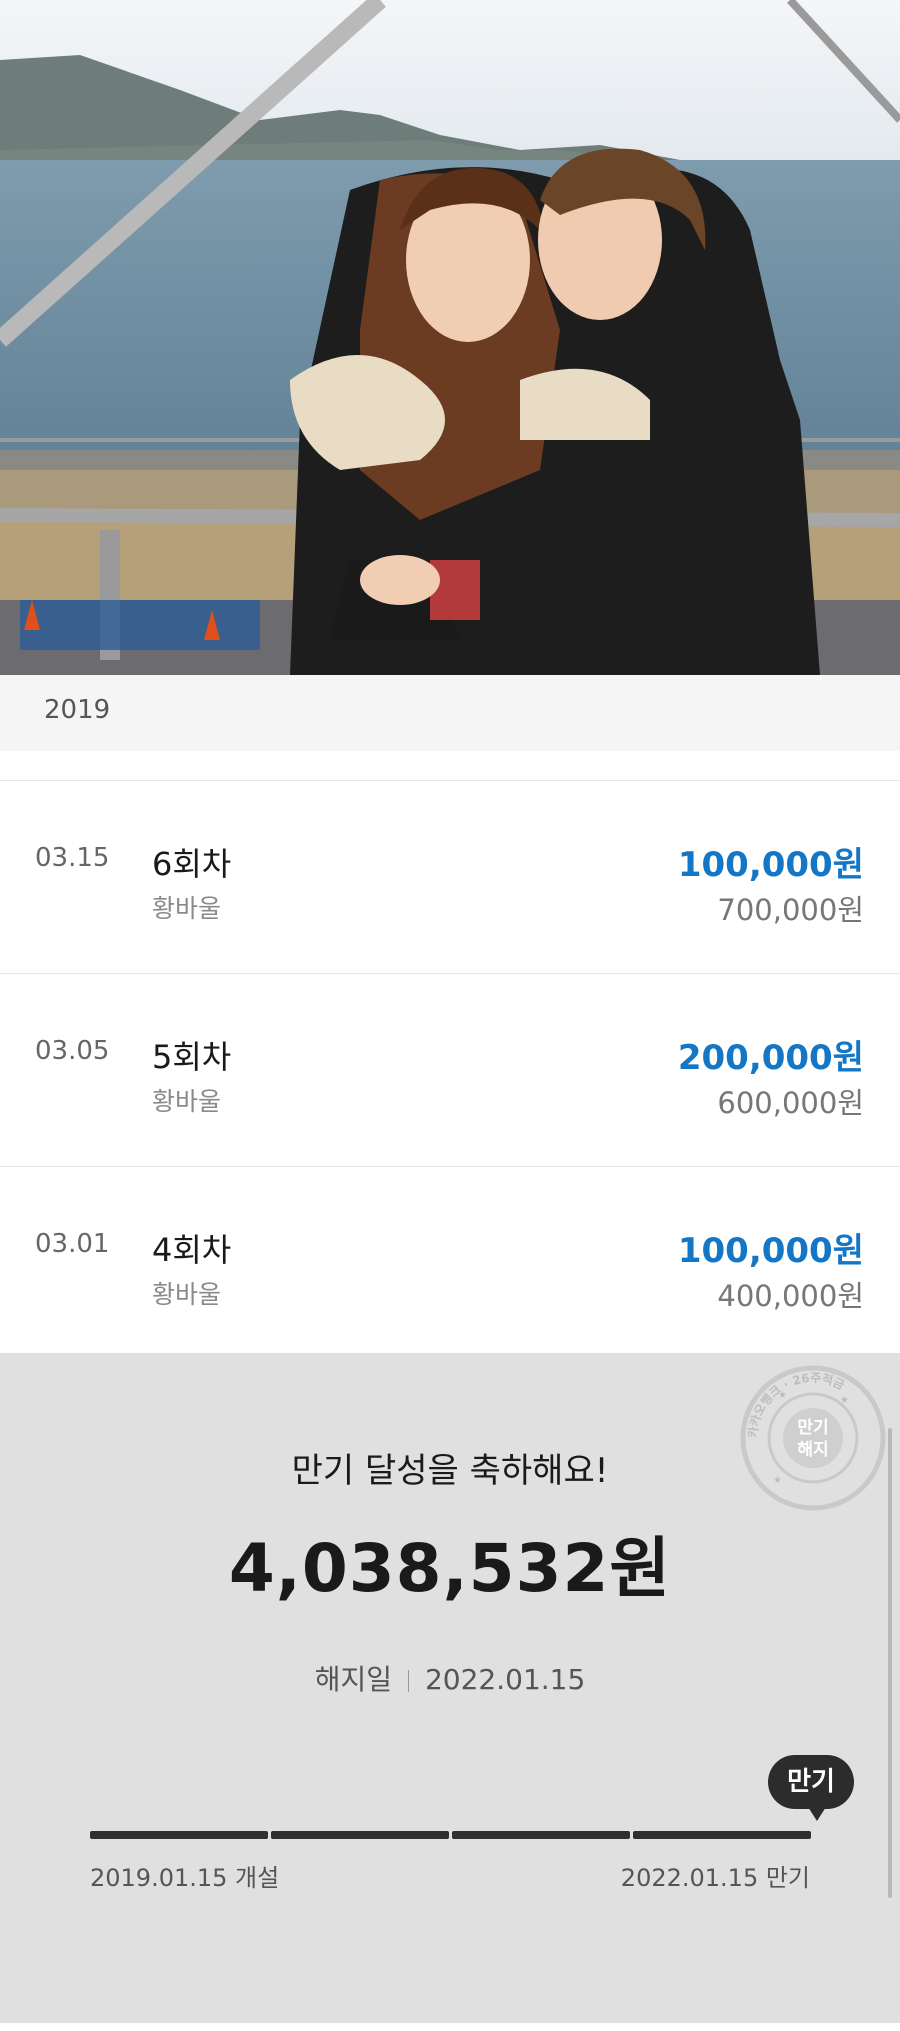  What do you see at coordinates (450, 1070) in the screenshot?
I see `transaction-row: 03.05 5회차 황바울 200,000원 600,000원` at bounding box center [450, 1070].